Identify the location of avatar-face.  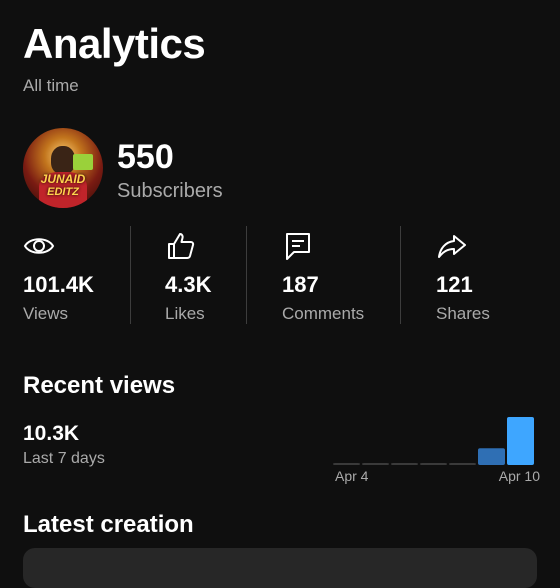
(63, 160).